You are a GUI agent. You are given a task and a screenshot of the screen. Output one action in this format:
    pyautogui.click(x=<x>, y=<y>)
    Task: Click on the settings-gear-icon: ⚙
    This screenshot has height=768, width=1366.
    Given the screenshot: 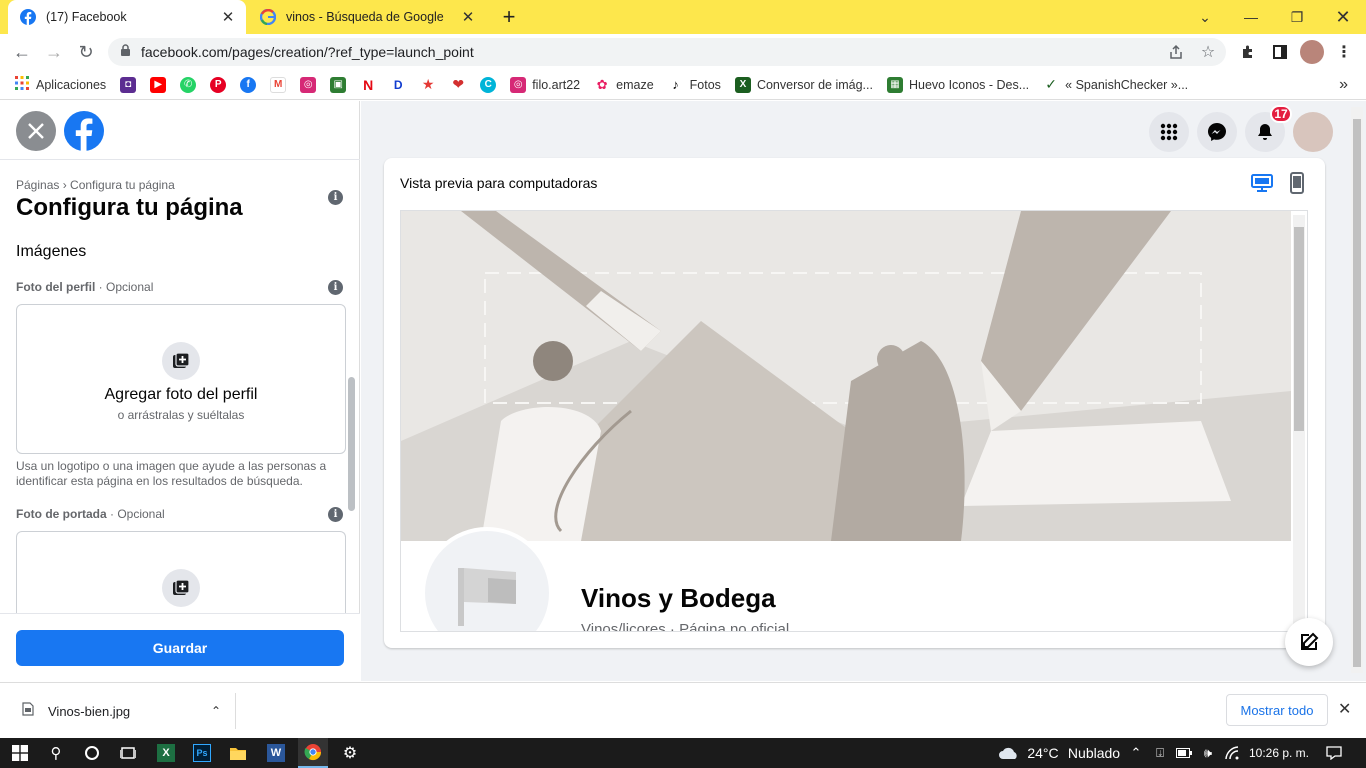 What is the action you would take?
    pyautogui.click(x=350, y=753)
    